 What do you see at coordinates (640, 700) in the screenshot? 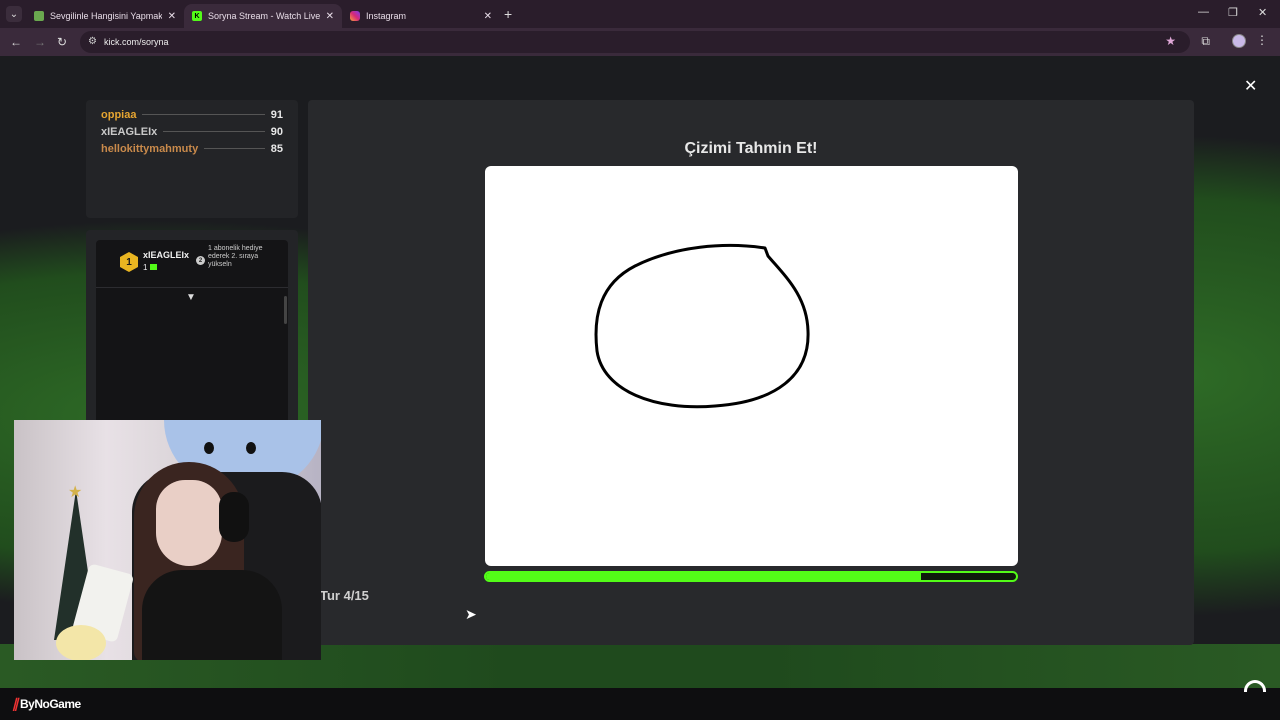
I see `sponsor-bar: ∥ ByNoGame` at bounding box center [640, 700].